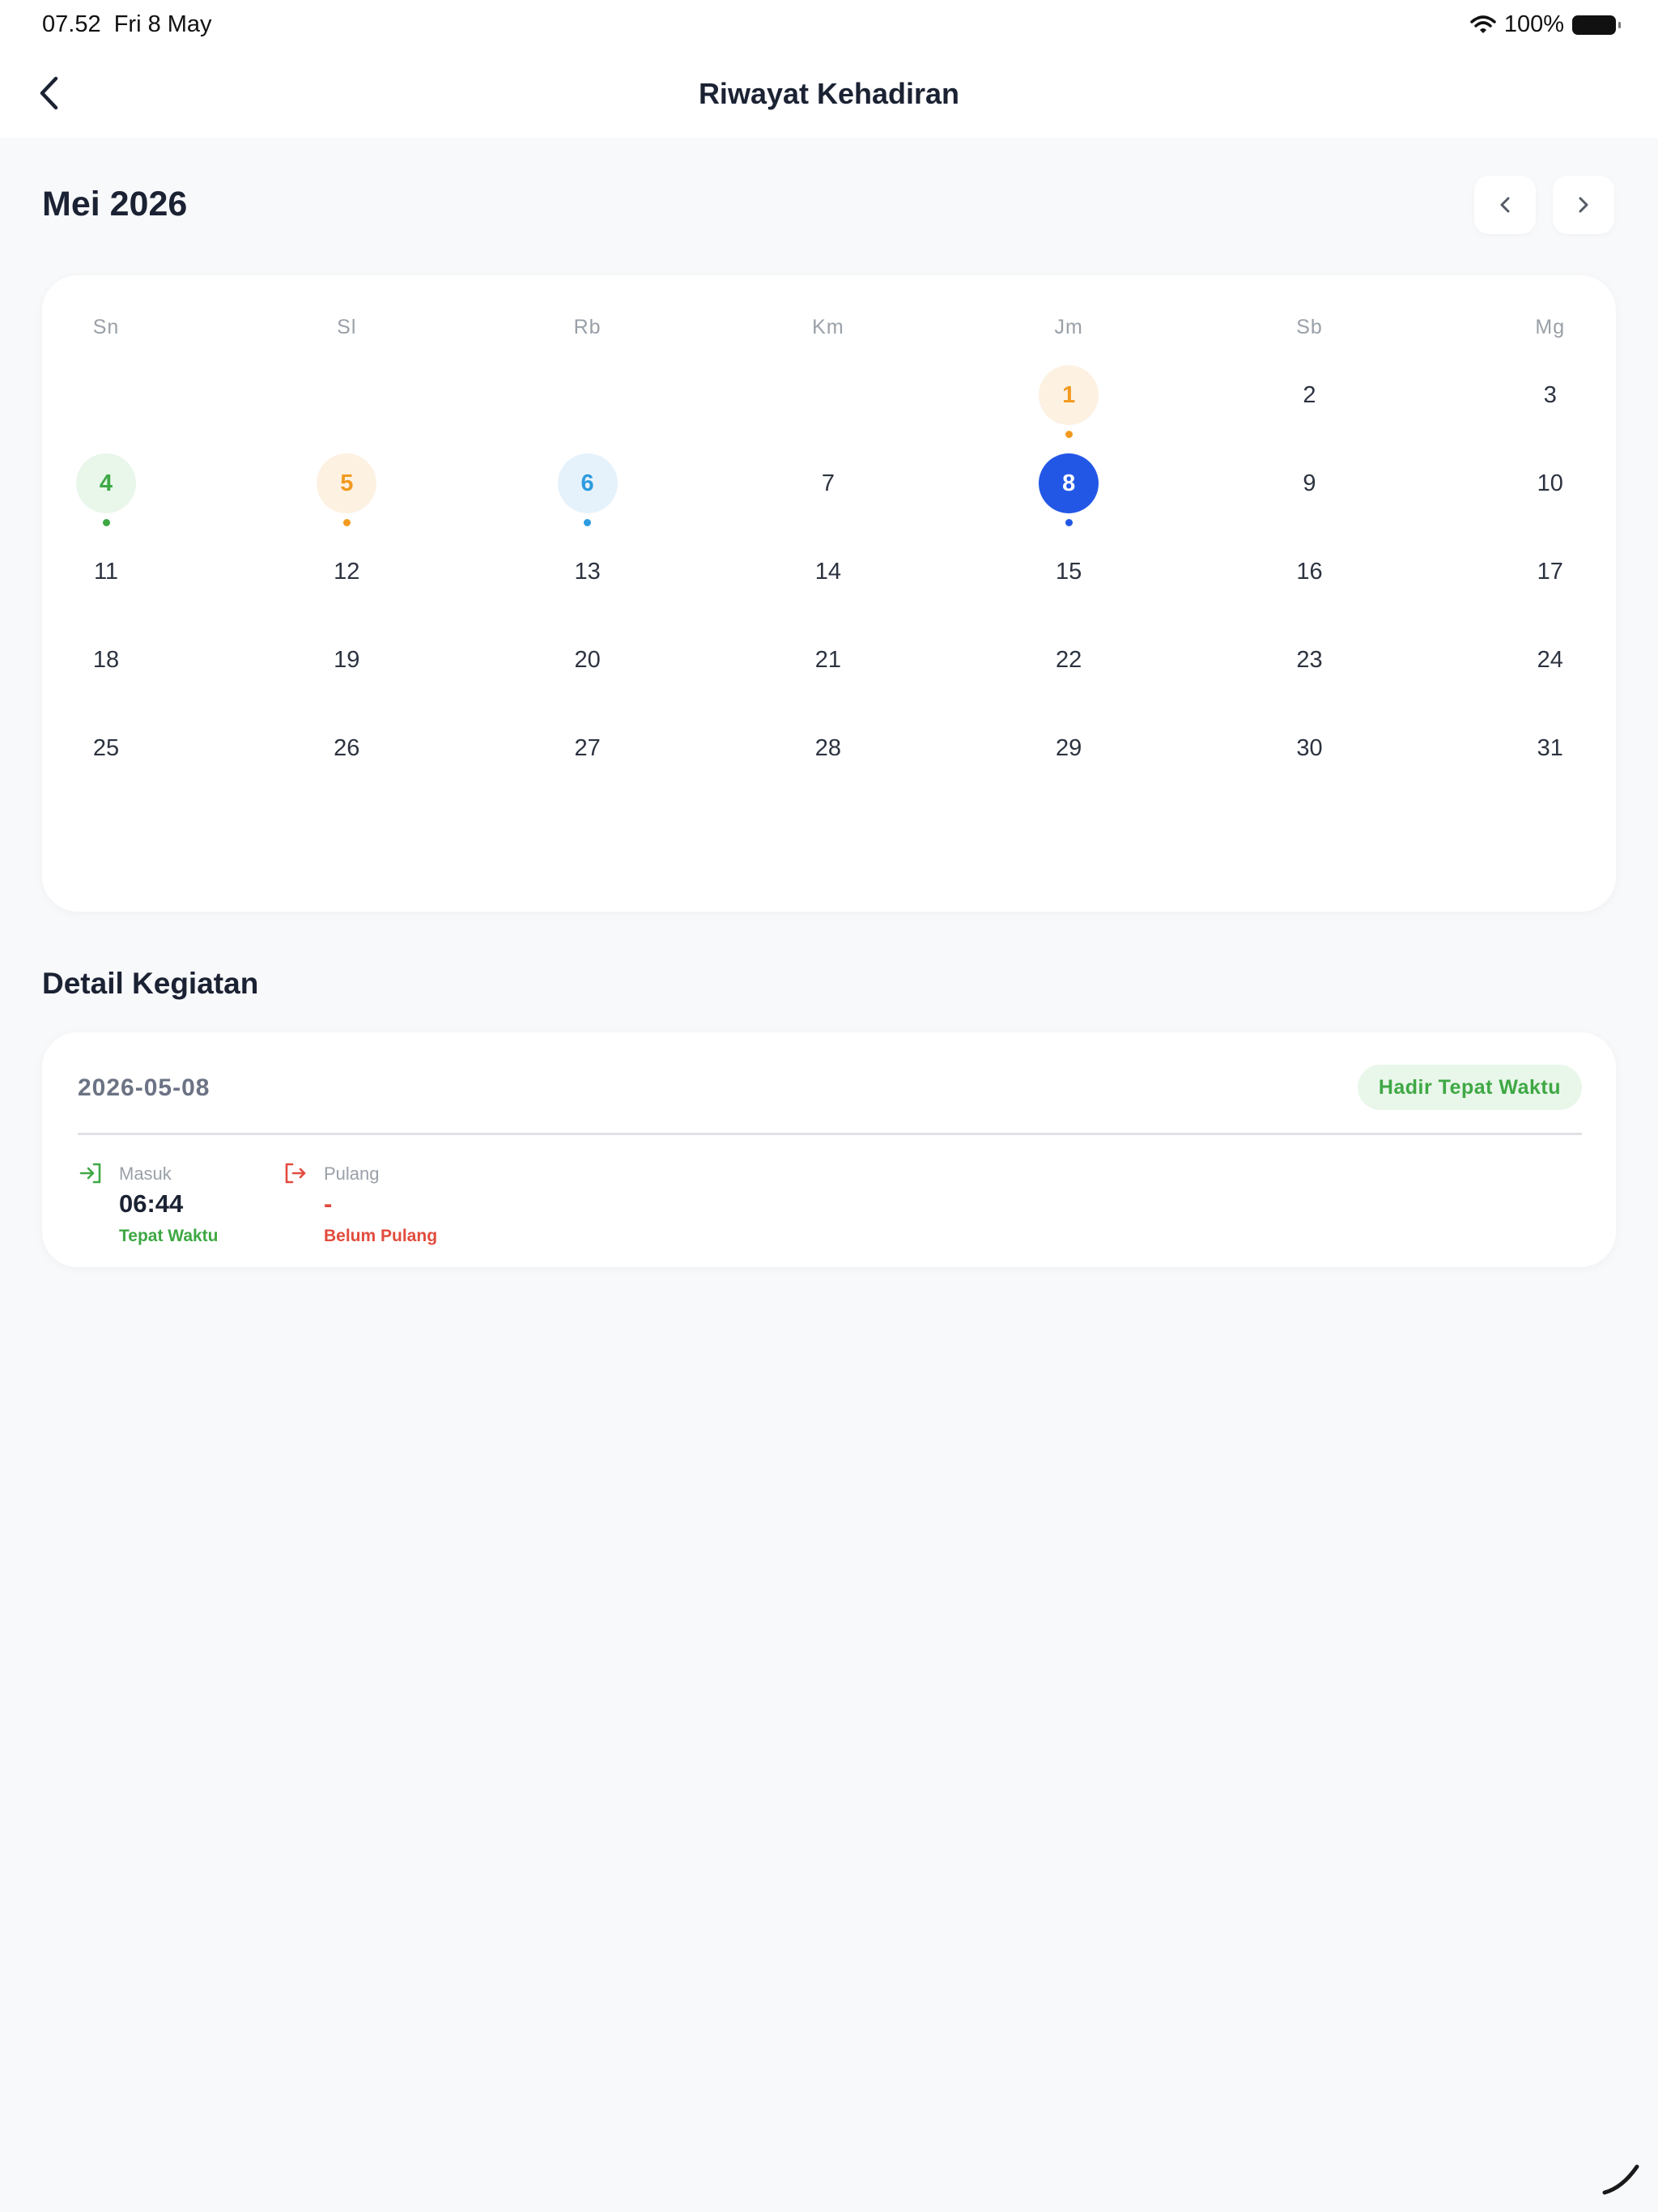 The height and width of the screenshot is (2212, 1658). I want to click on detail-section-title: Detail Kegiatan, so click(150, 984).